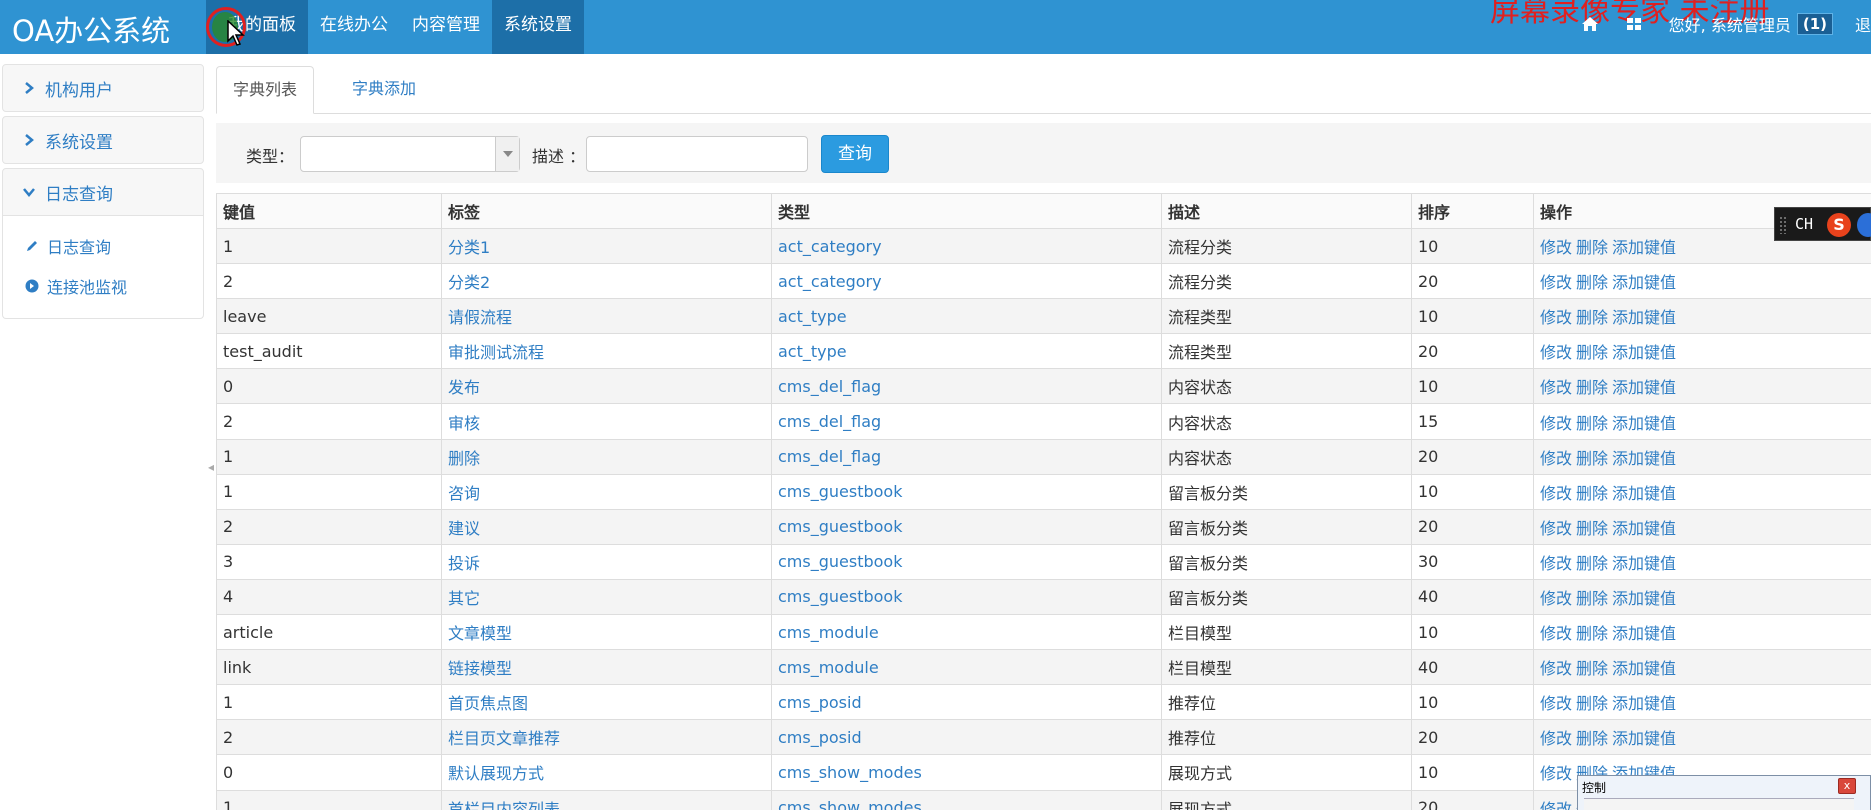  What do you see at coordinates (1804, 224) in the screenshot?
I see `ime-language-label: CH` at bounding box center [1804, 224].